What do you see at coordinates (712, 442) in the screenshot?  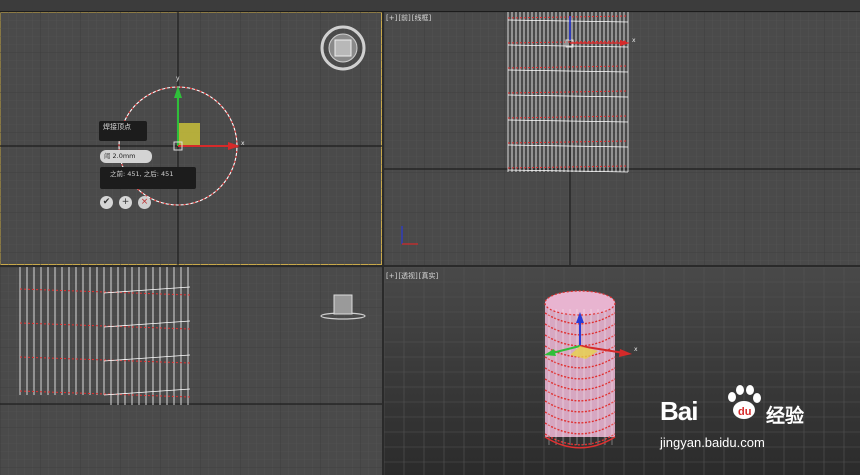 I see `watermark-url: jingyan.baidu.com` at bounding box center [712, 442].